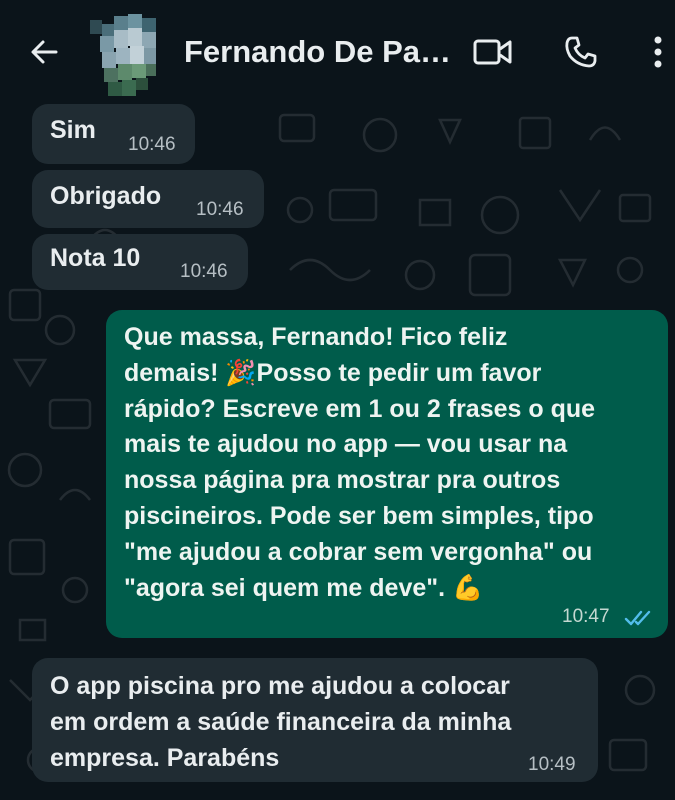 This screenshot has height=800, width=675. Describe the element at coordinates (95, 258) in the screenshot. I see `message-text: Nota 10` at that location.